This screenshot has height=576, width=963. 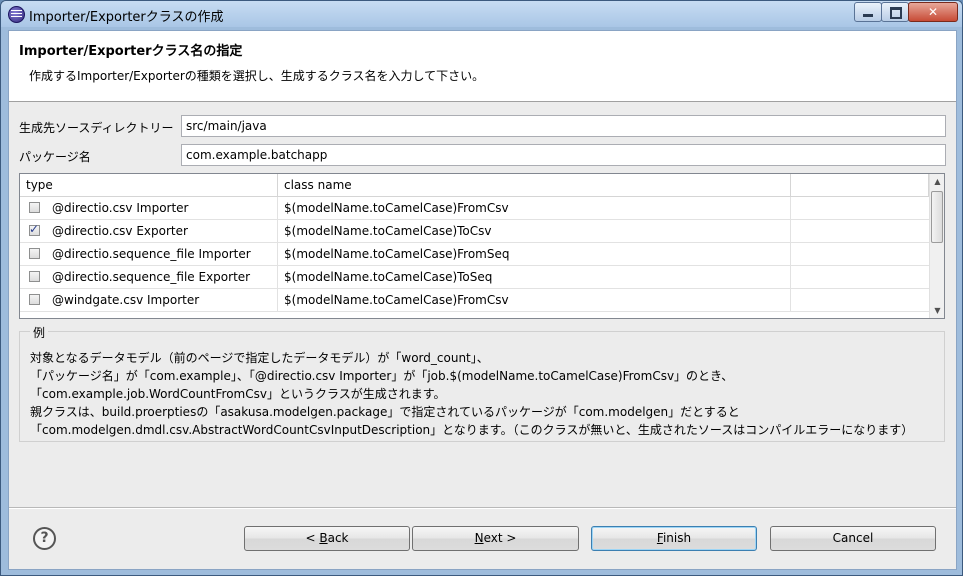 I want to click on finish-button: Finish, so click(x=674, y=538).